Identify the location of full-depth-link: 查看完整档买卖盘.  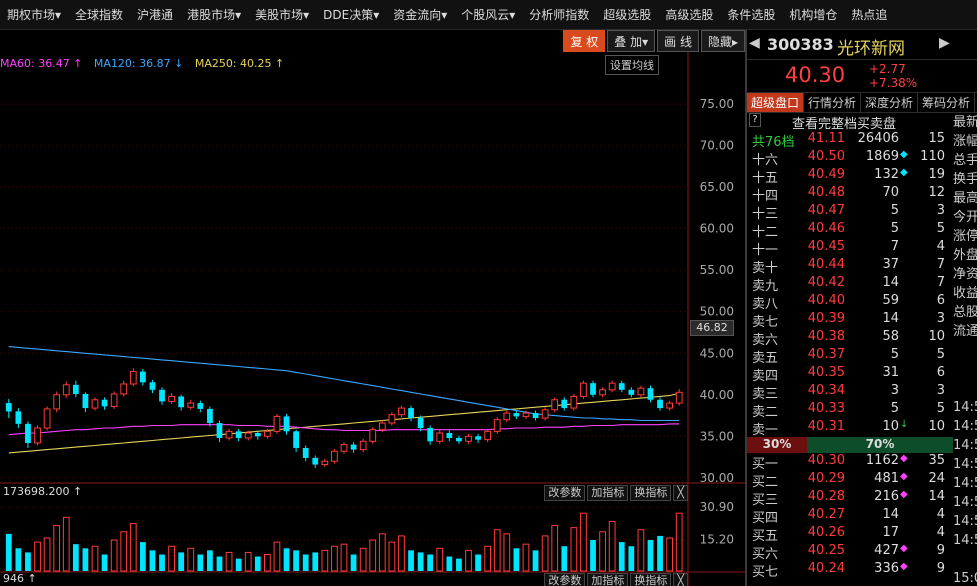
(844, 122).